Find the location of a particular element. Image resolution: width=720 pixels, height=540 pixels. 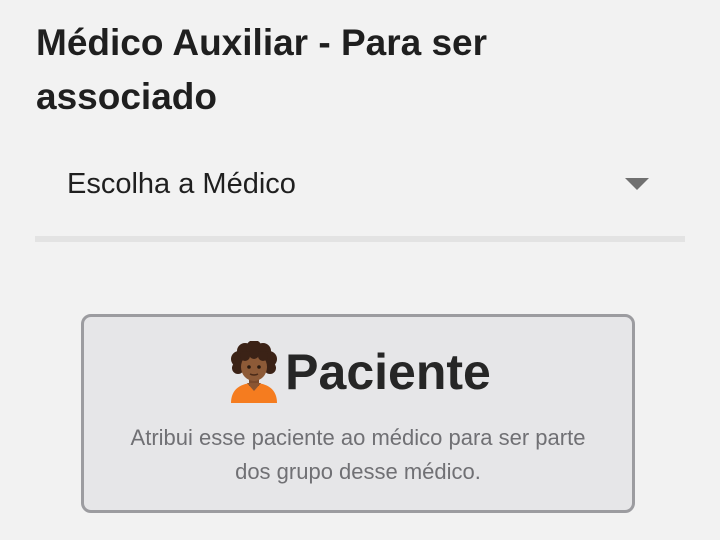

select-underline is located at coordinates (360, 239).